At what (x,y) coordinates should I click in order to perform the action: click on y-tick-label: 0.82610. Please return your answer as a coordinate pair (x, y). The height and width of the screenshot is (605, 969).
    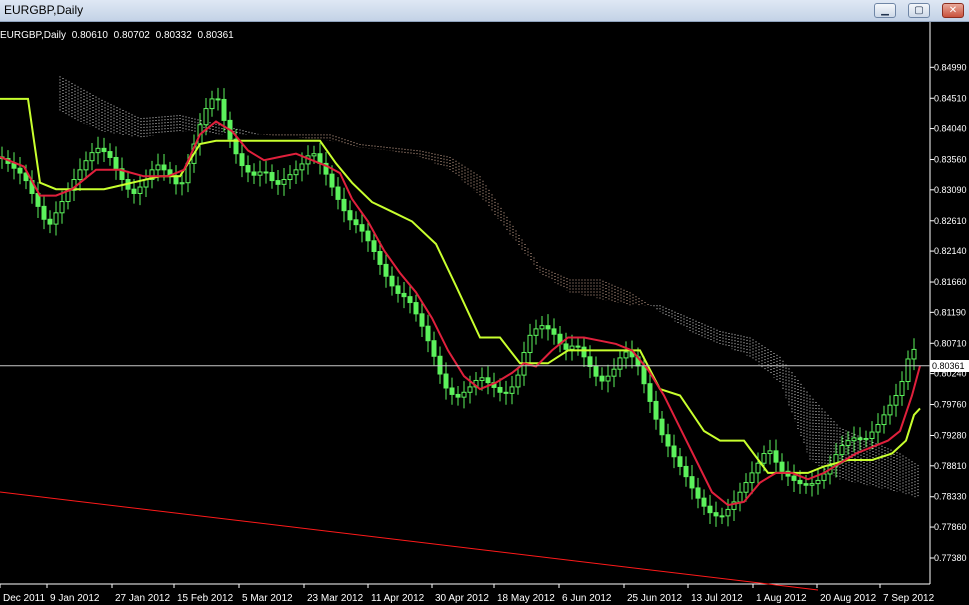
    Looking at the image, I should click on (950, 221).